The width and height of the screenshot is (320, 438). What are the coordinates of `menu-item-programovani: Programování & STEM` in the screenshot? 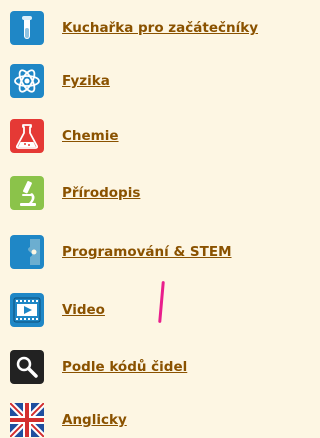 It's located at (121, 252).